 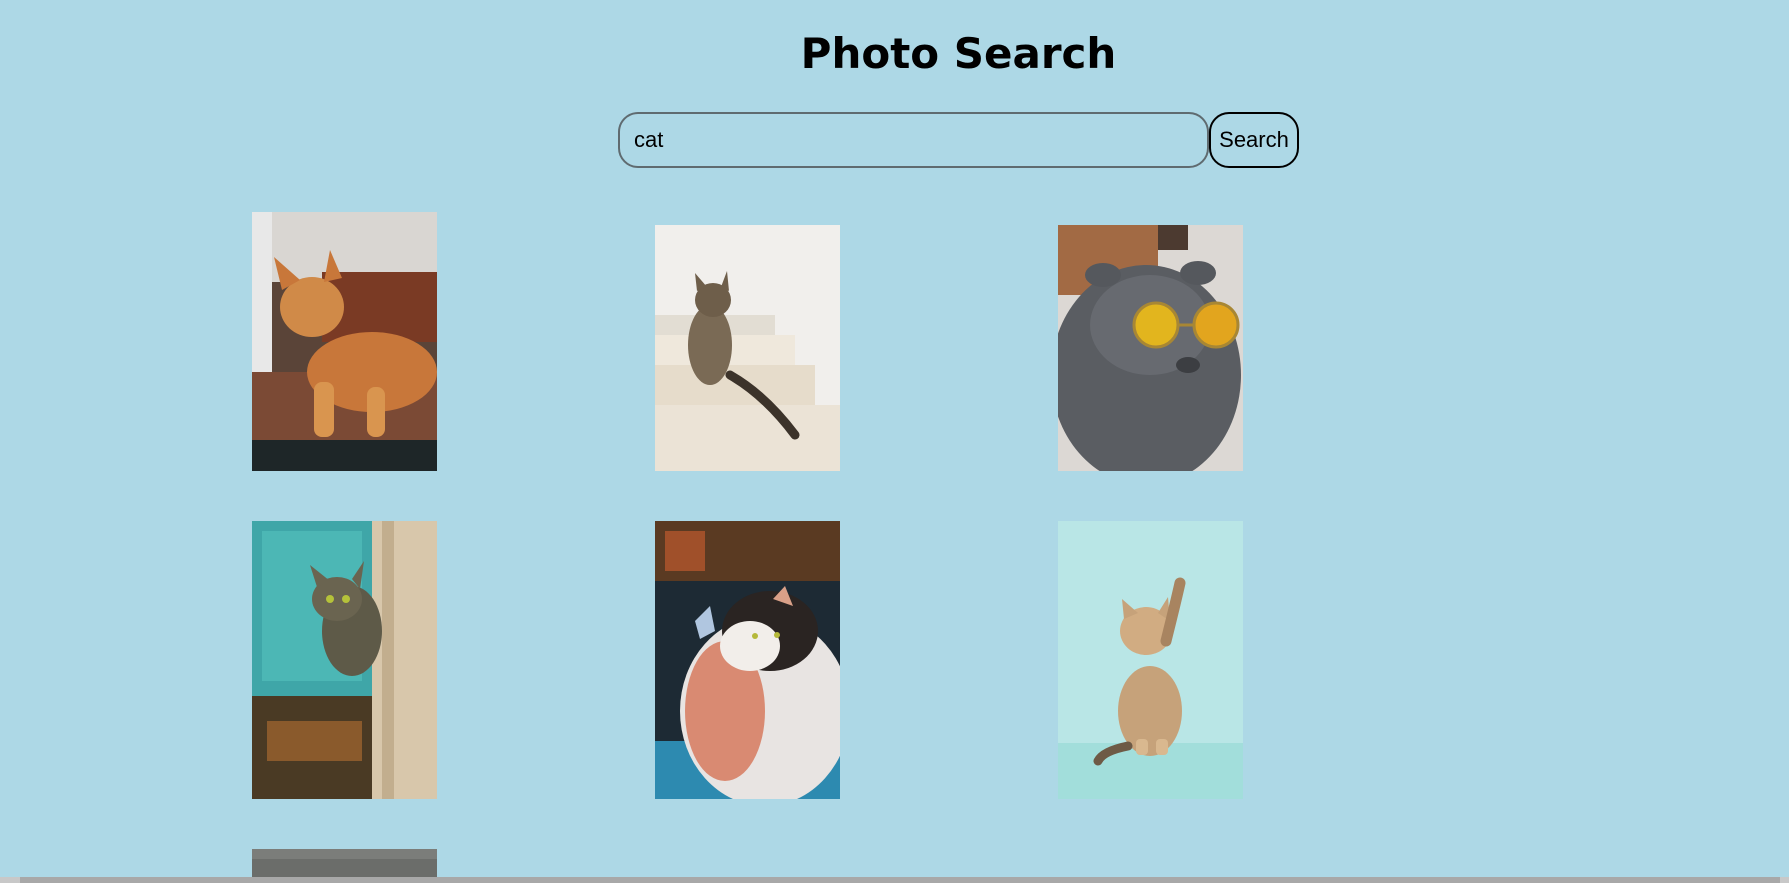 What do you see at coordinates (900, 880) in the screenshot?
I see `scrollbar-thumb` at bounding box center [900, 880].